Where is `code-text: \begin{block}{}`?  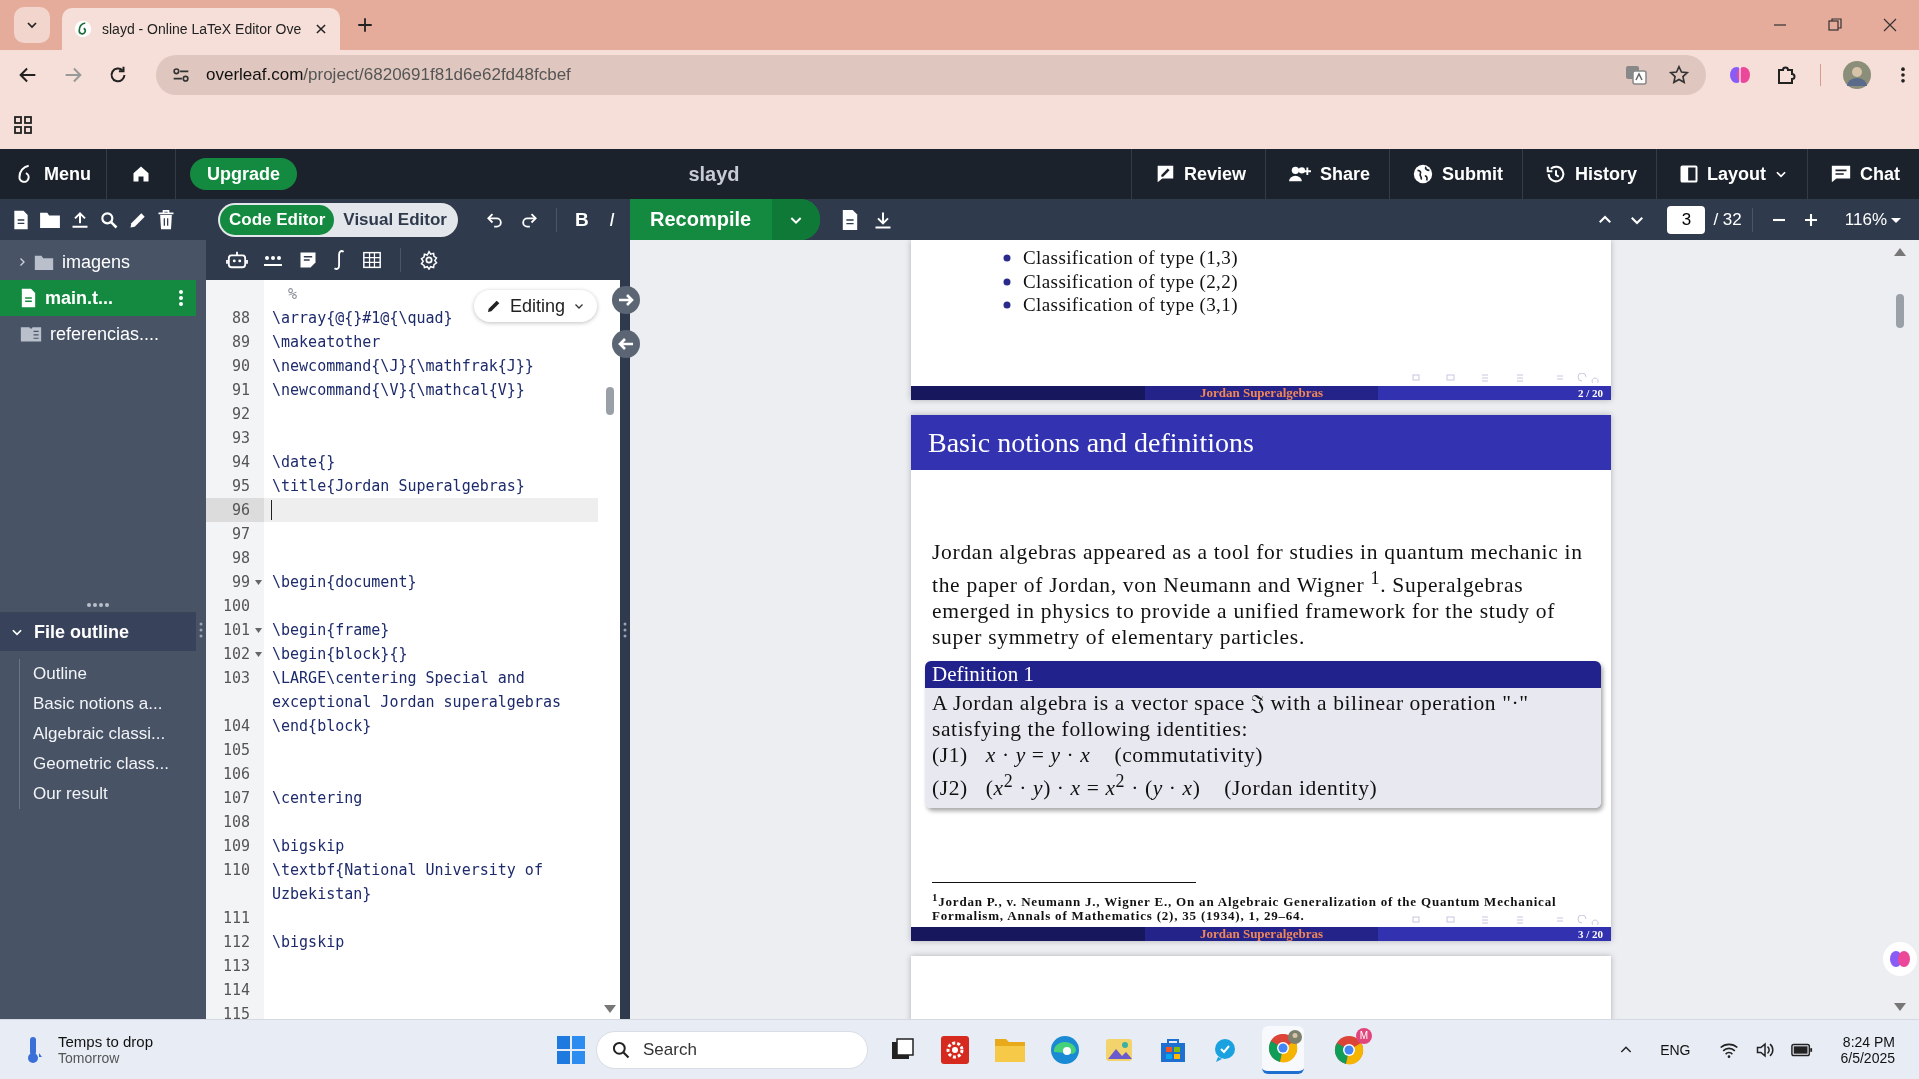
code-text: \begin{block}{} is located at coordinates (340, 655).